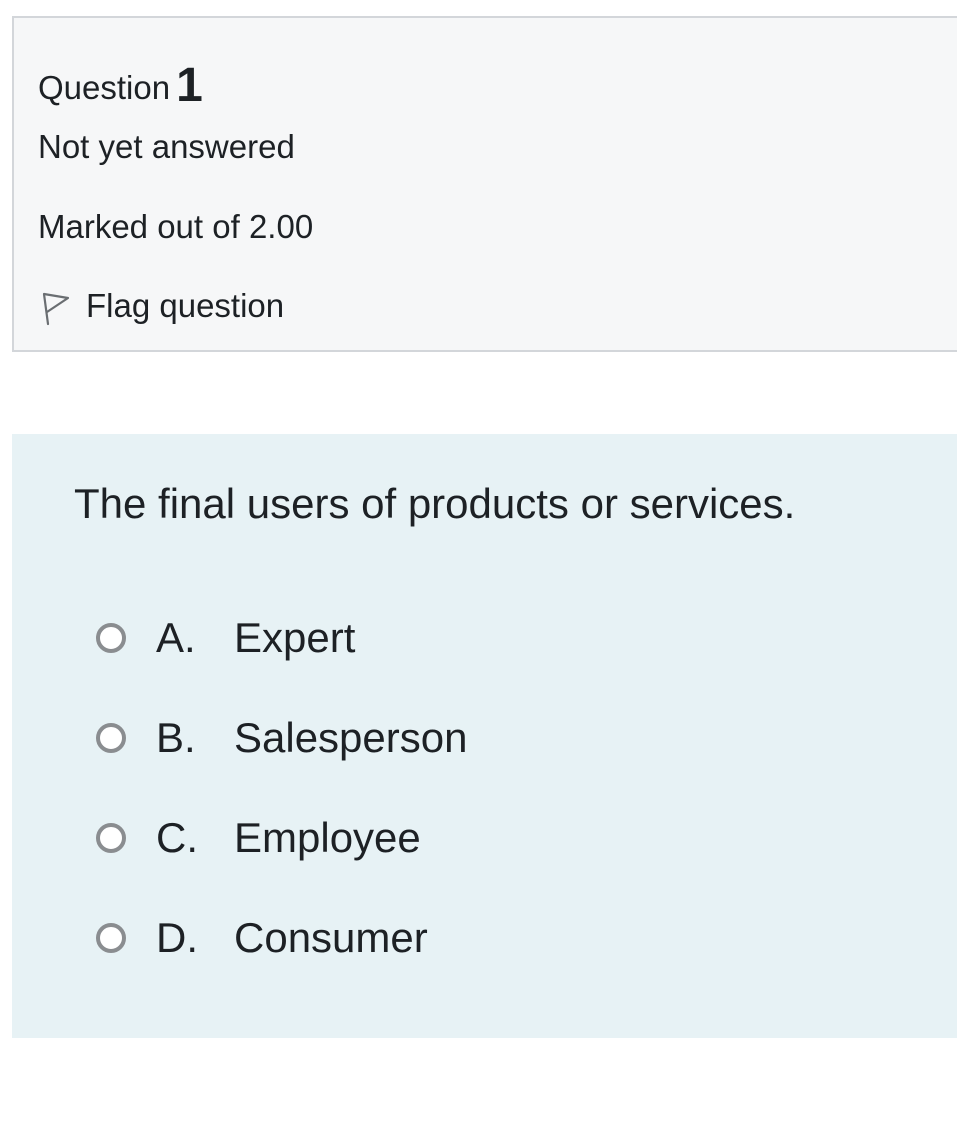  Describe the element at coordinates (331, 937) in the screenshot. I see `answer-label: Consumer` at that location.